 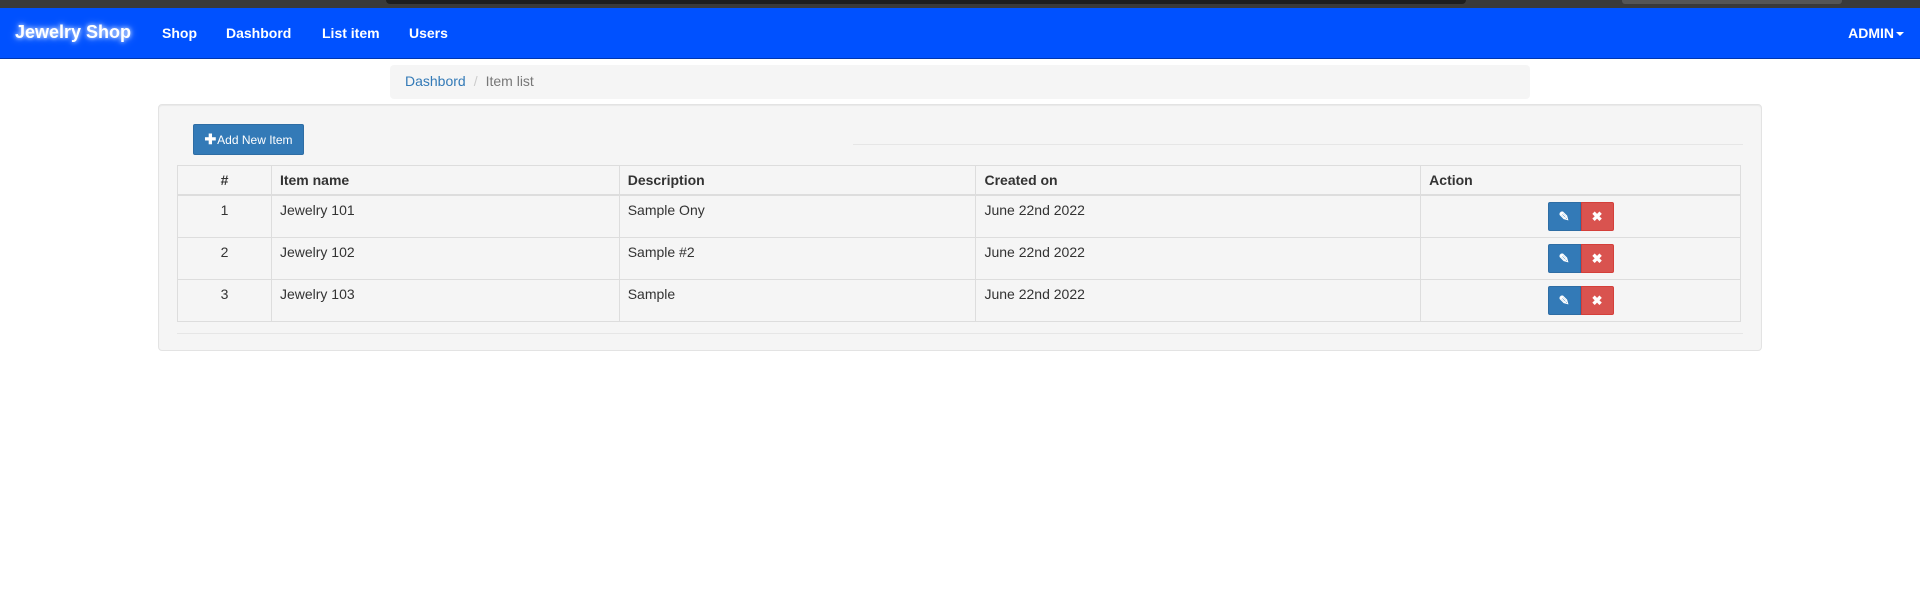 I want to click on cell-item-name: Jewelry 103, so click(x=445, y=300).